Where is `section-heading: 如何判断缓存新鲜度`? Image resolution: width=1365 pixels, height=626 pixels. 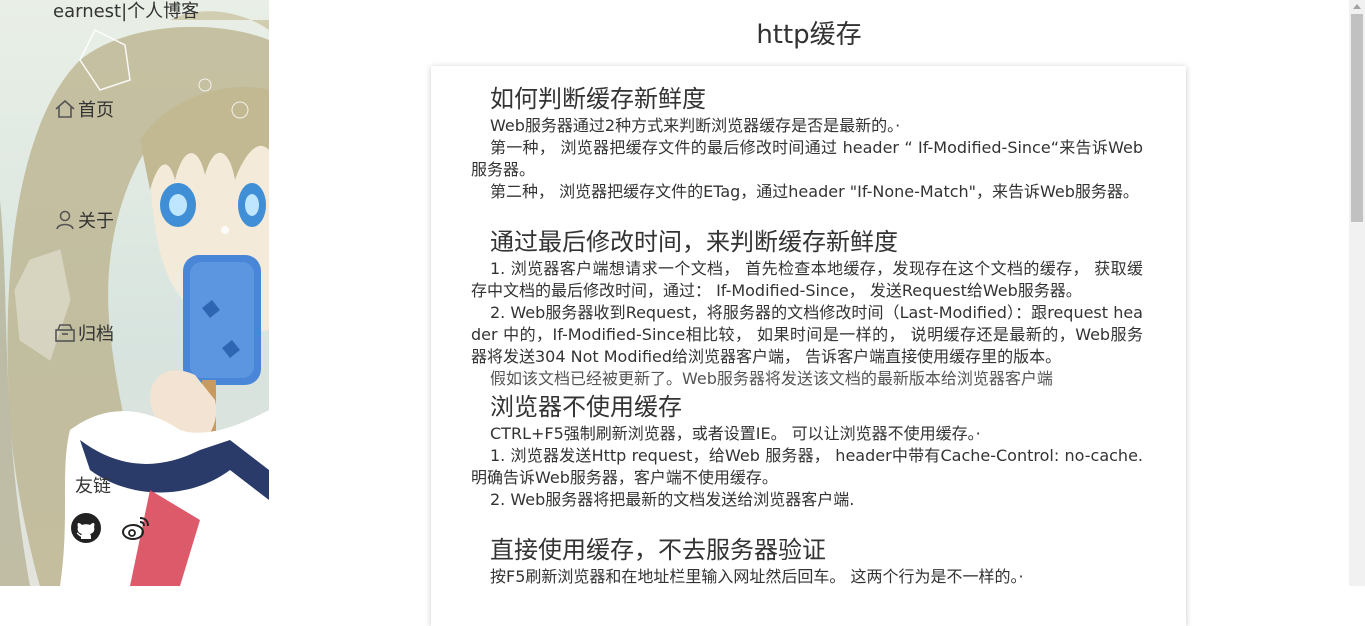
section-heading: 如何判断缓存新鲜度 is located at coordinates (598, 99).